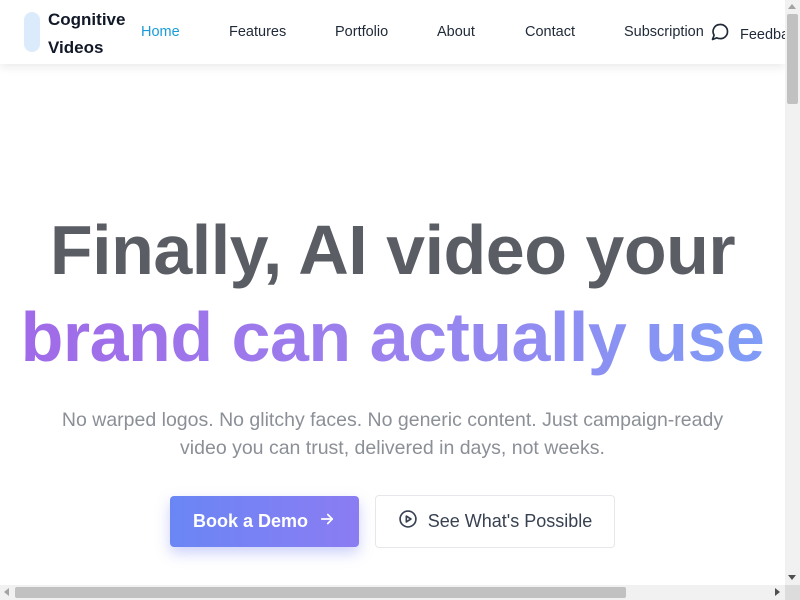 This screenshot has height=600, width=800. I want to click on hero-headline-line-1: Finally, AI video your, so click(392, 250).